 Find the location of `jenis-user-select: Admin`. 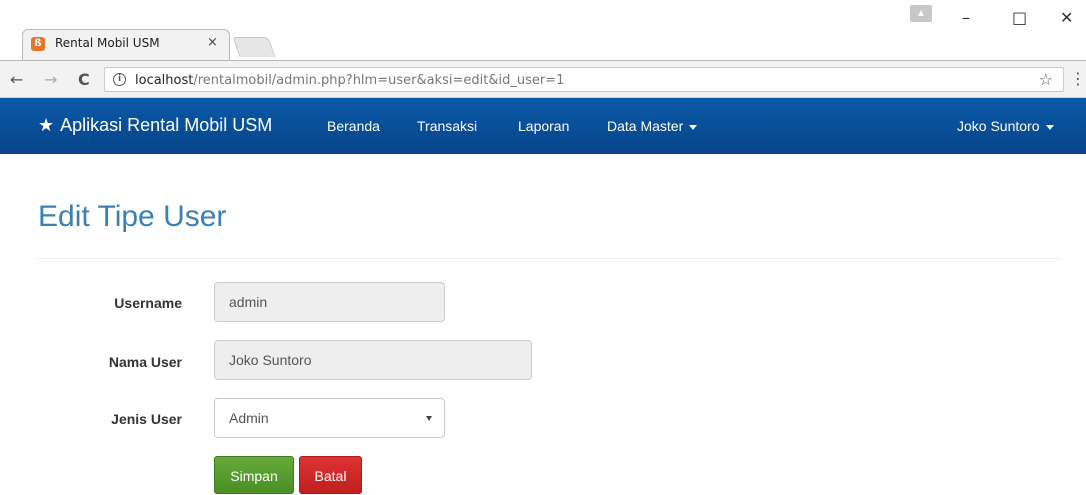

jenis-user-select: Admin is located at coordinates (329, 418).